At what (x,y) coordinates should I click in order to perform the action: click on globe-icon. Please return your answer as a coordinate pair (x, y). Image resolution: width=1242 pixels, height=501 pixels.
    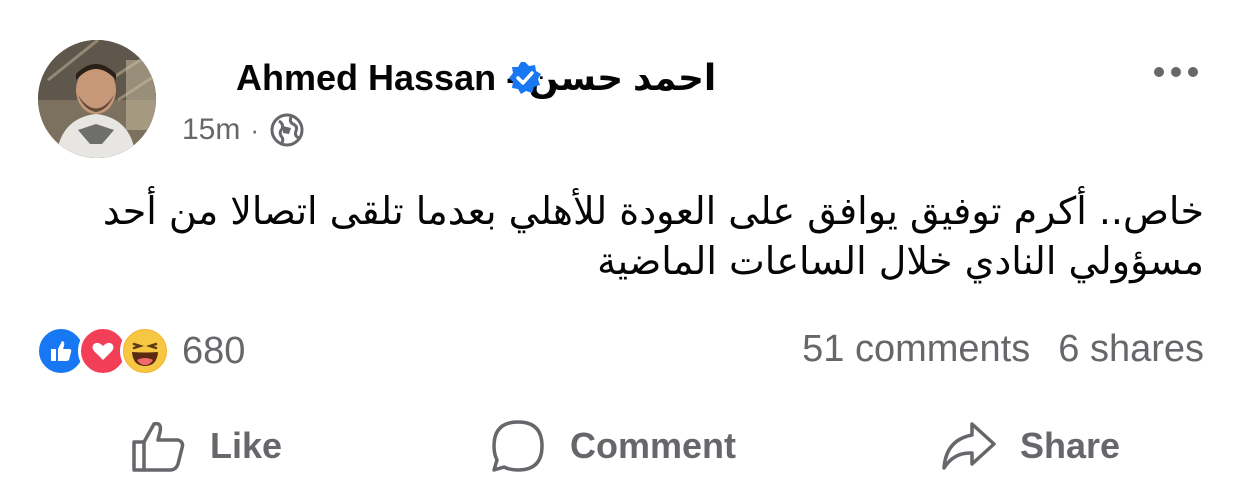
    Looking at the image, I should click on (287, 130).